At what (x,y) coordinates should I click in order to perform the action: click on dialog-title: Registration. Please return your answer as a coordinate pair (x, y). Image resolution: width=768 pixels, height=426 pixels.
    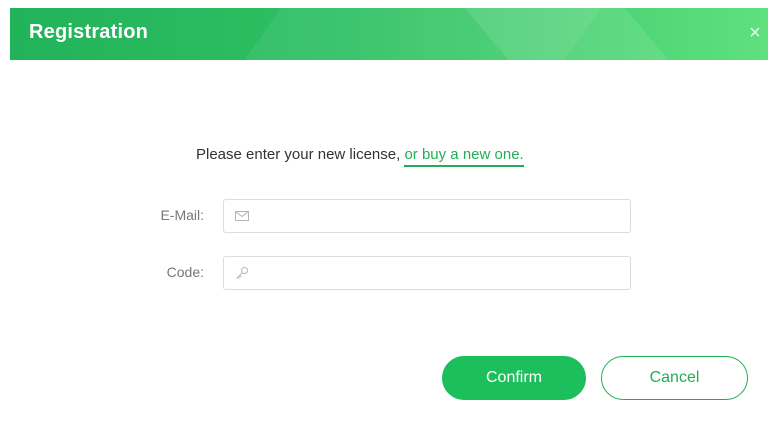
    Looking at the image, I should click on (89, 32).